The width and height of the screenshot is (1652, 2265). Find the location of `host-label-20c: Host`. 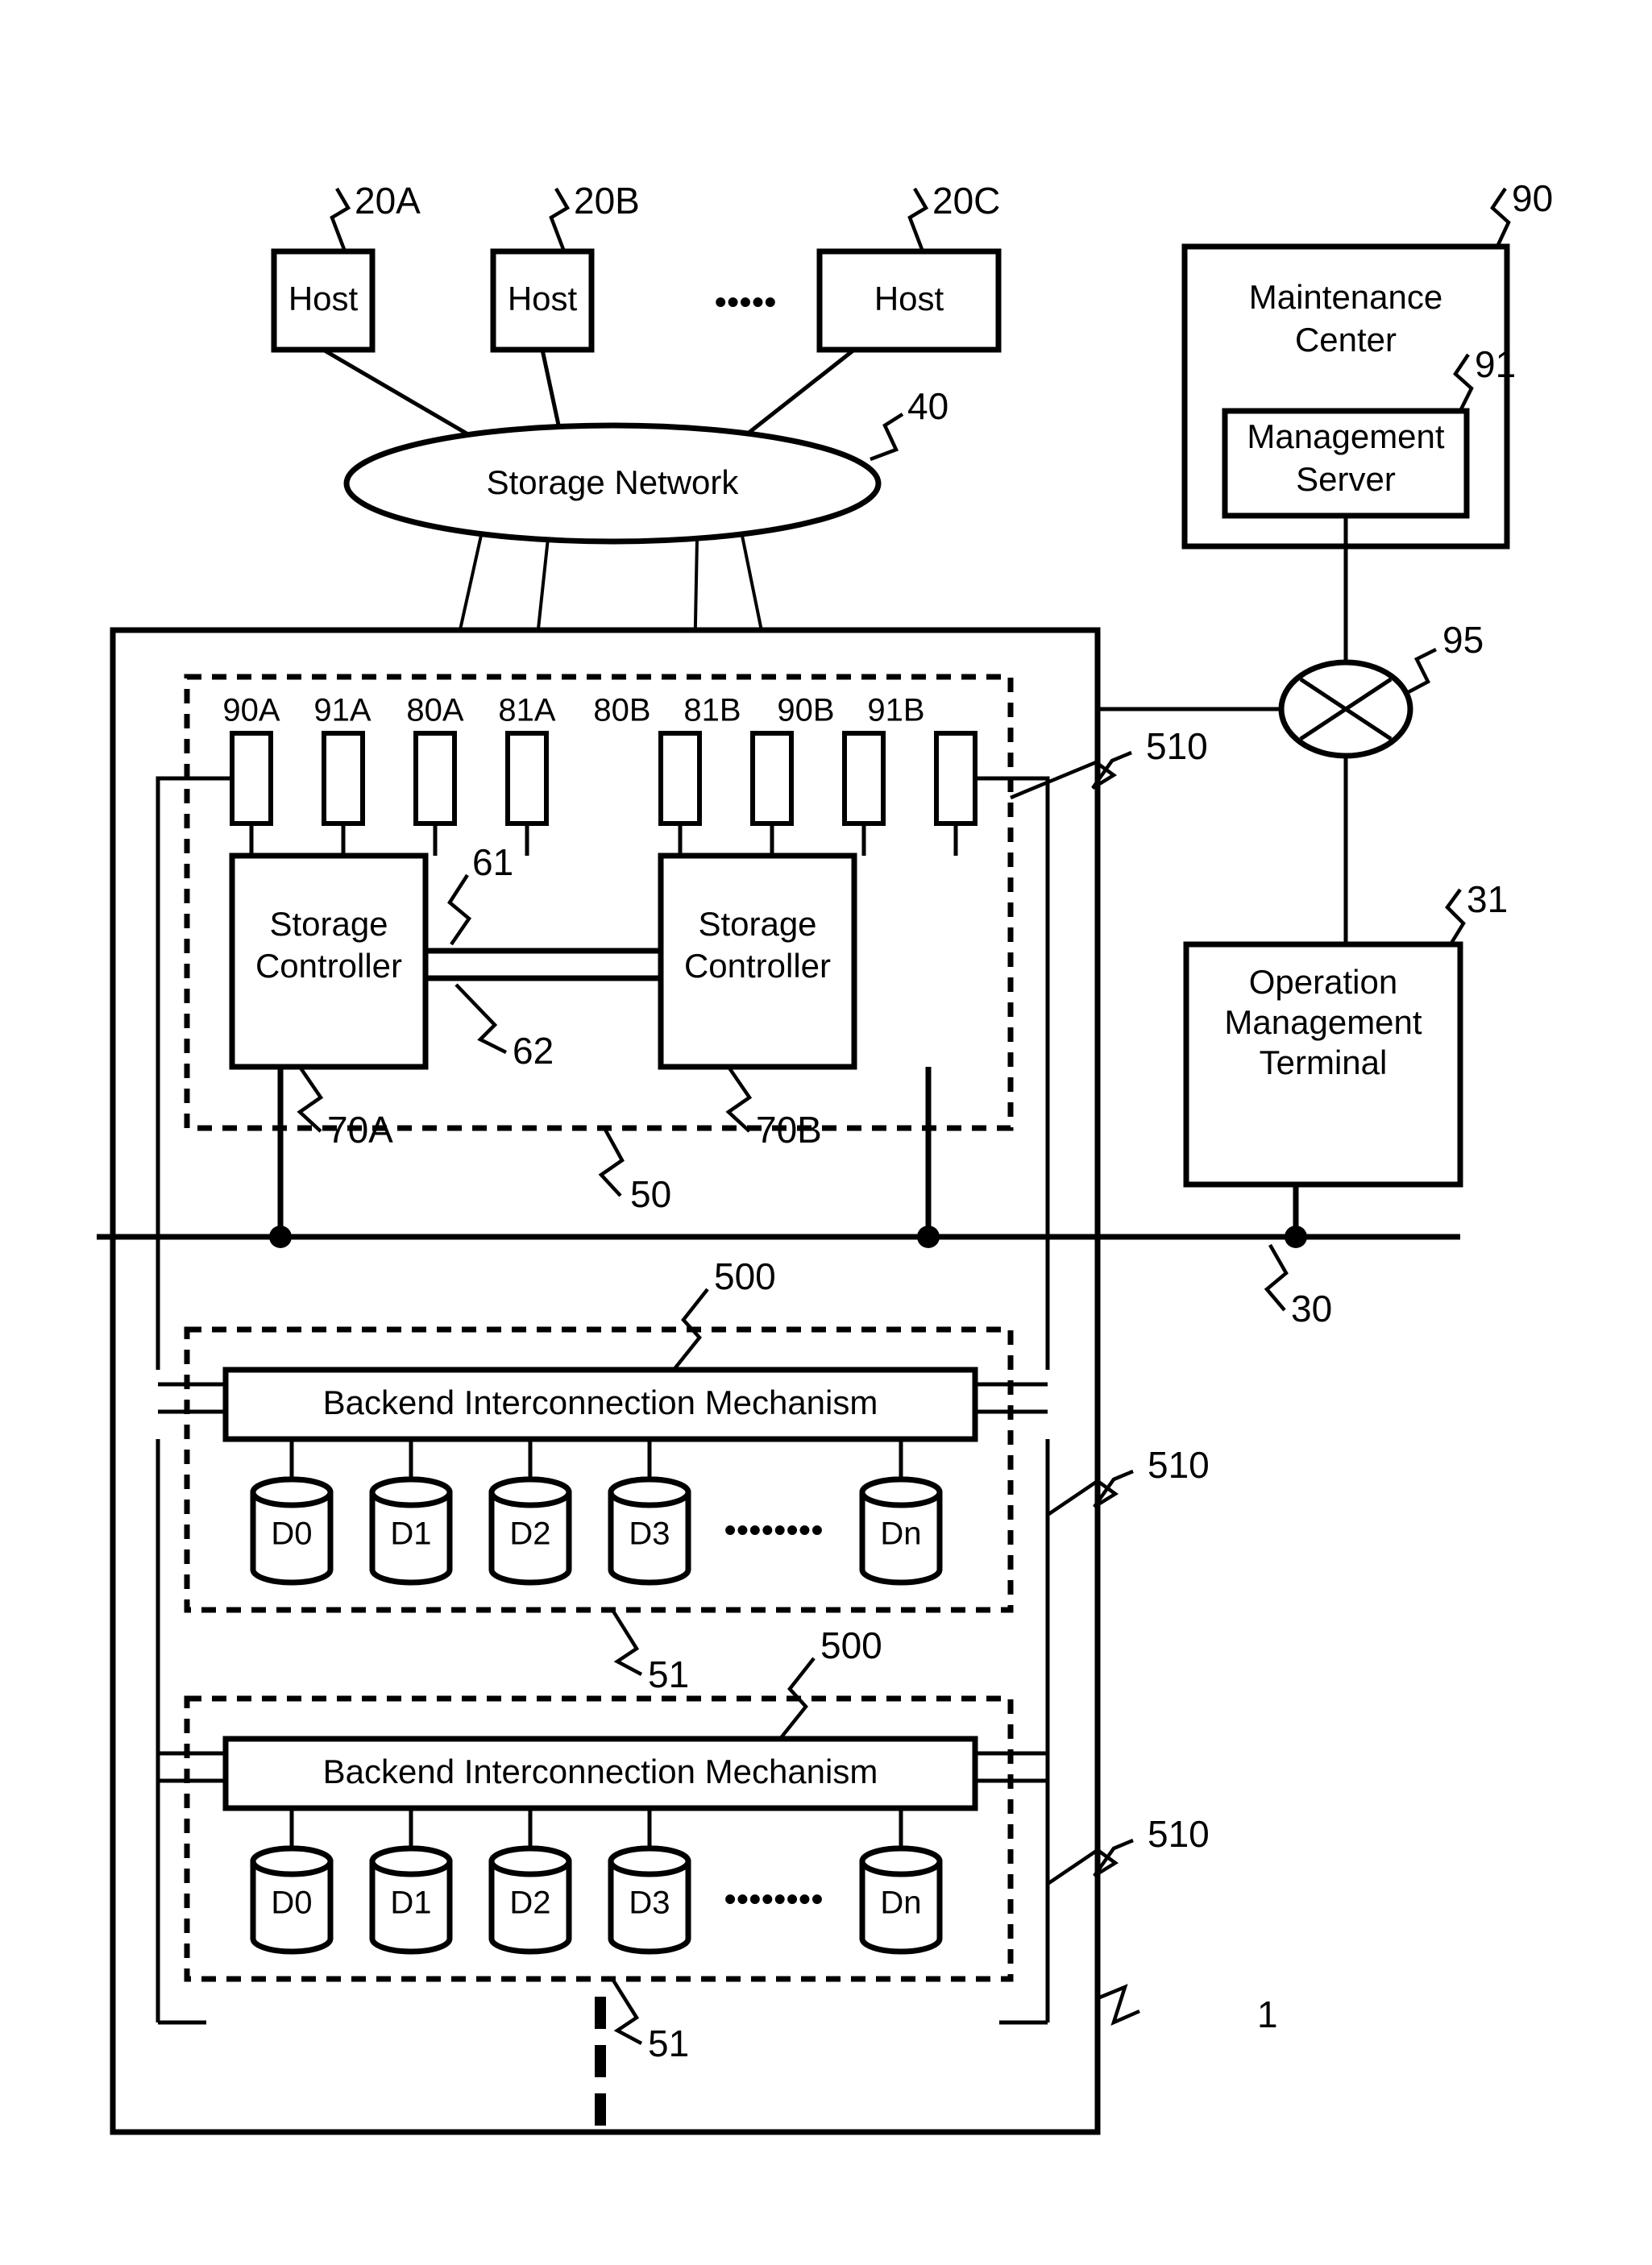

host-label-20c: Host is located at coordinates (909, 298).